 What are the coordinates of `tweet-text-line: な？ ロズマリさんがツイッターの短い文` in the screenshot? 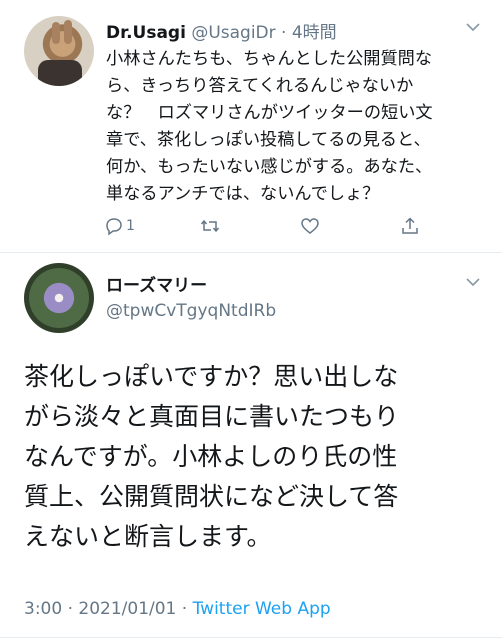 It's located at (269, 113).